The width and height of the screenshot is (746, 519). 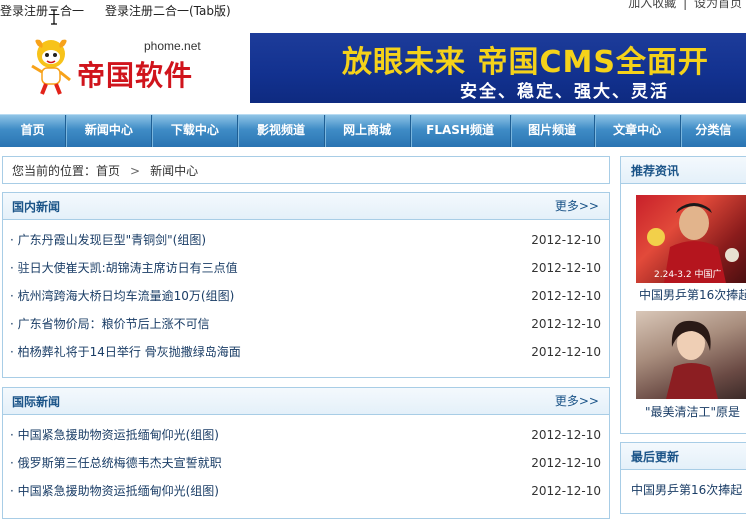 I want to click on domestic-more-link: 更多>>, so click(x=577, y=205).